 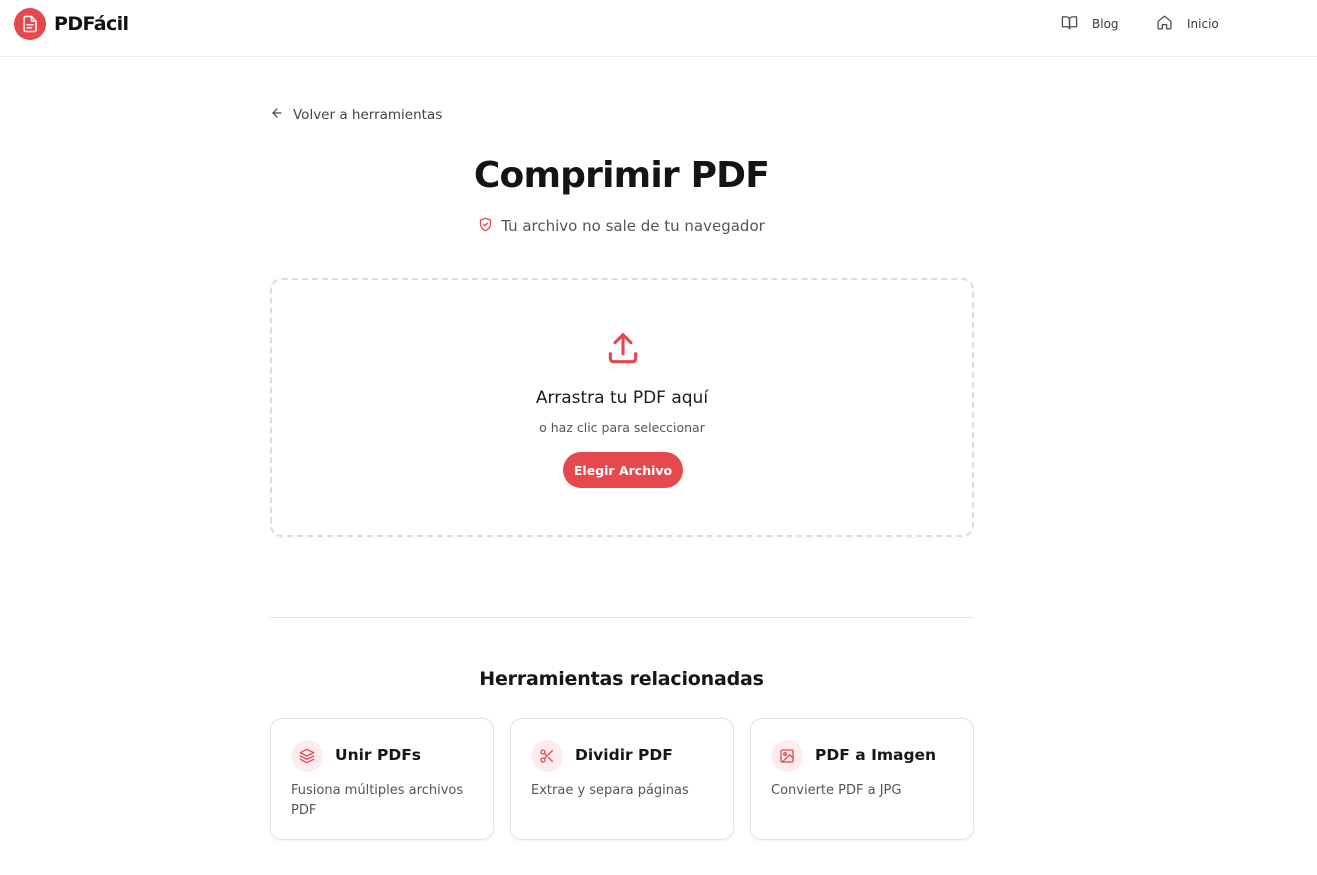 I want to click on section-divider, so click(x=622, y=617).